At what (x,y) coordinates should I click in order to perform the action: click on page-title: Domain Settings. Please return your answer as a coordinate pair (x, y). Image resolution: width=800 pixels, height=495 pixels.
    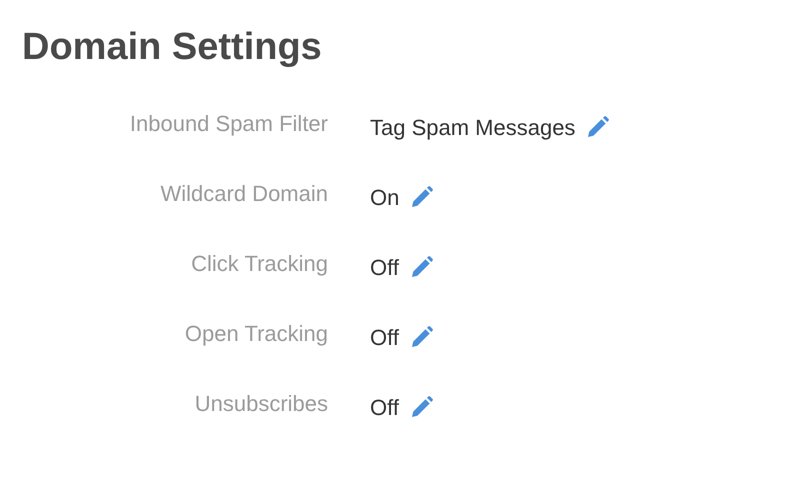
    Looking at the image, I should click on (172, 47).